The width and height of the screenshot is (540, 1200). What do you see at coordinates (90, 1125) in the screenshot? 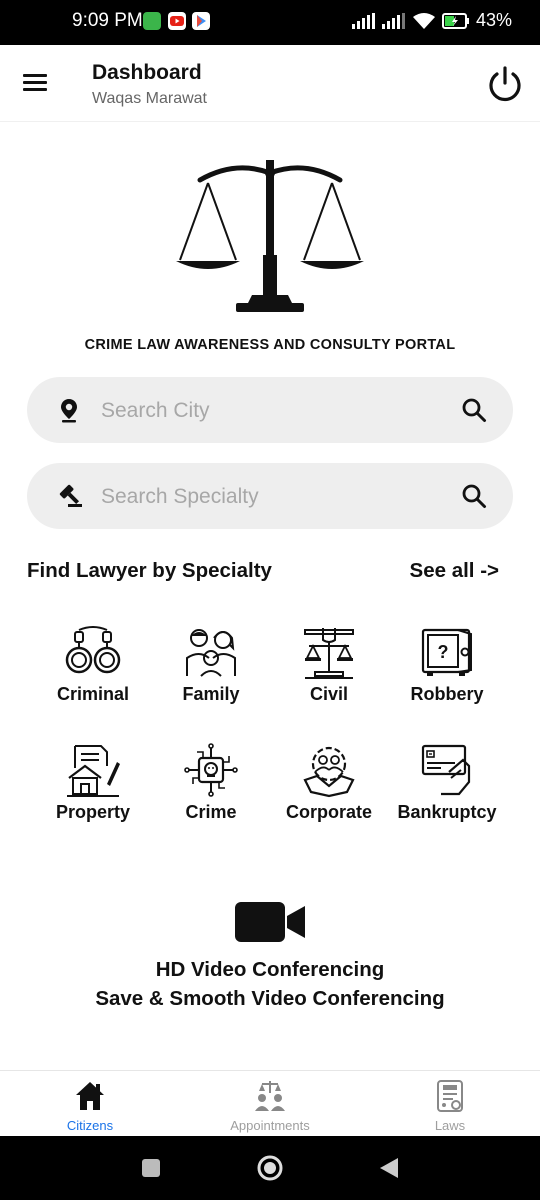
I see `nav-label: Citizens` at bounding box center [90, 1125].